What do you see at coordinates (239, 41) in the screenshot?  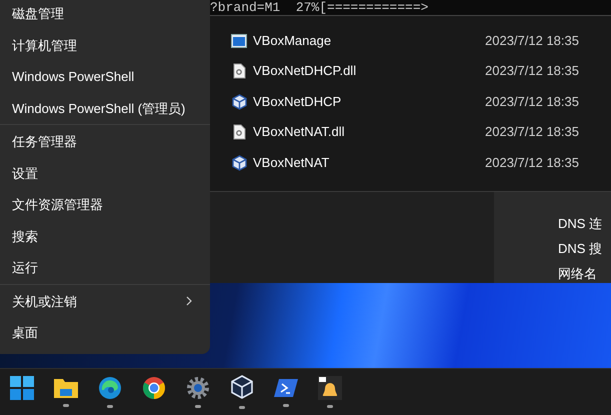 I see `window-icon` at bounding box center [239, 41].